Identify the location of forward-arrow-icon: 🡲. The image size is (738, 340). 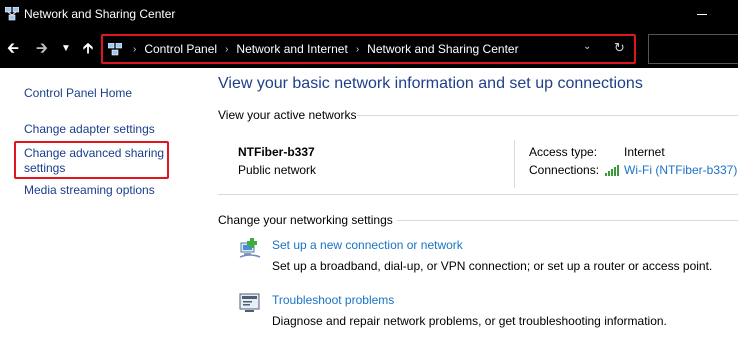
(42, 49).